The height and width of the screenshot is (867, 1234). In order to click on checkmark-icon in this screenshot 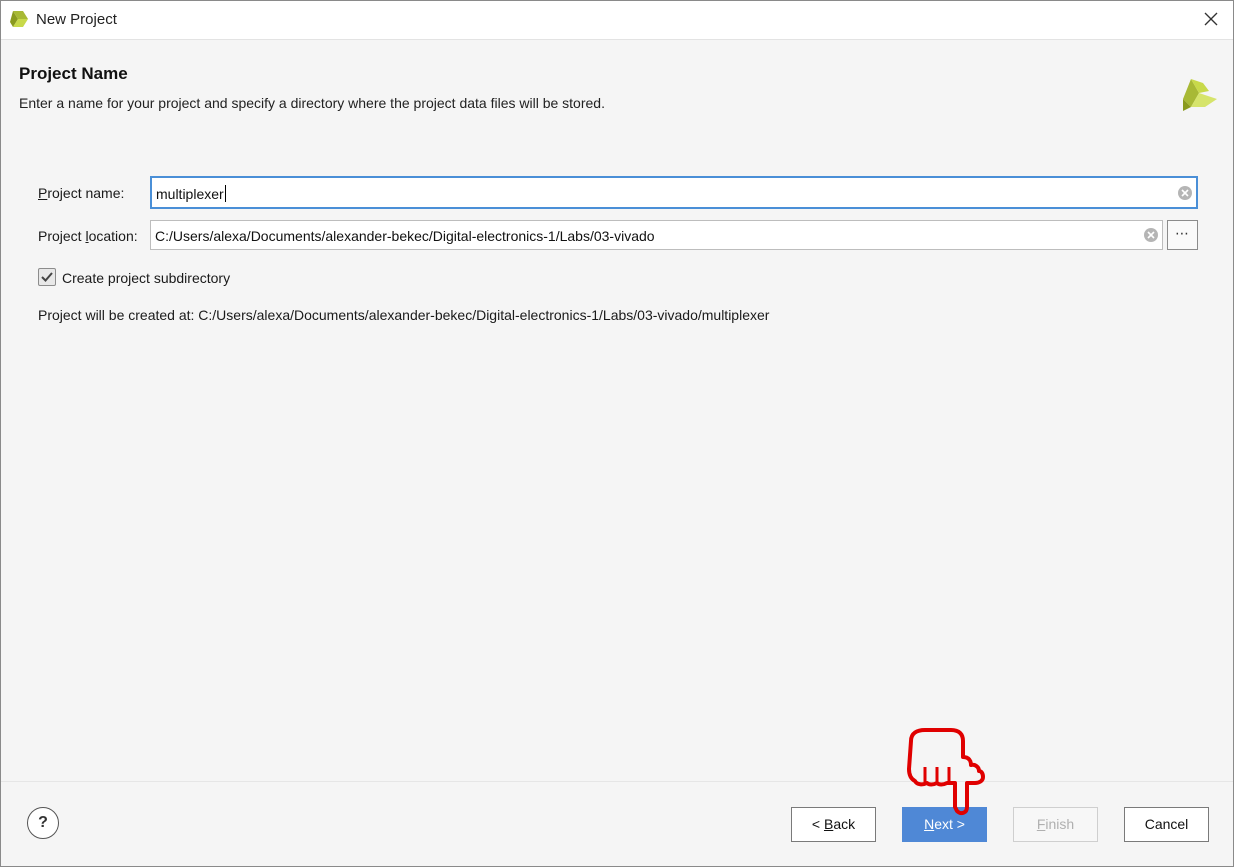, I will do `click(47, 277)`.